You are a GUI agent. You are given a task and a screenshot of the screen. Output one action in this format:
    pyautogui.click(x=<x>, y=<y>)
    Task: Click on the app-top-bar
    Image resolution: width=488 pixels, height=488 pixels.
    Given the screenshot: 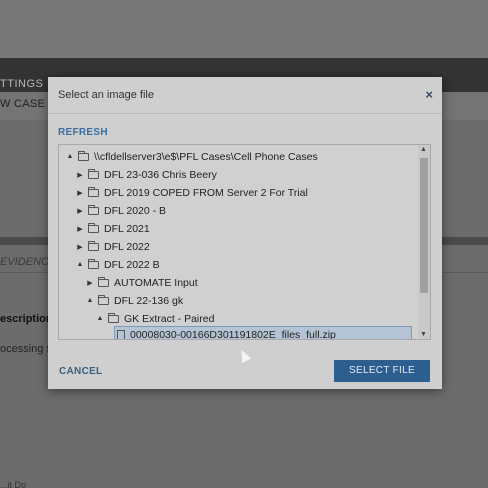 What is the action you would take?
    pyautogui.click(x=244, y=29)
    